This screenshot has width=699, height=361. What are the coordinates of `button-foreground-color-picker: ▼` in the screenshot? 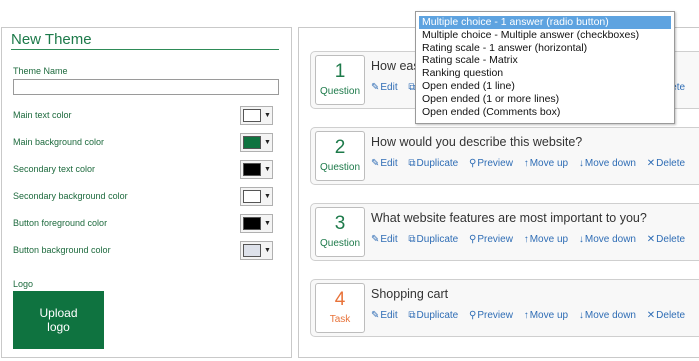 It's located at (256, 223).